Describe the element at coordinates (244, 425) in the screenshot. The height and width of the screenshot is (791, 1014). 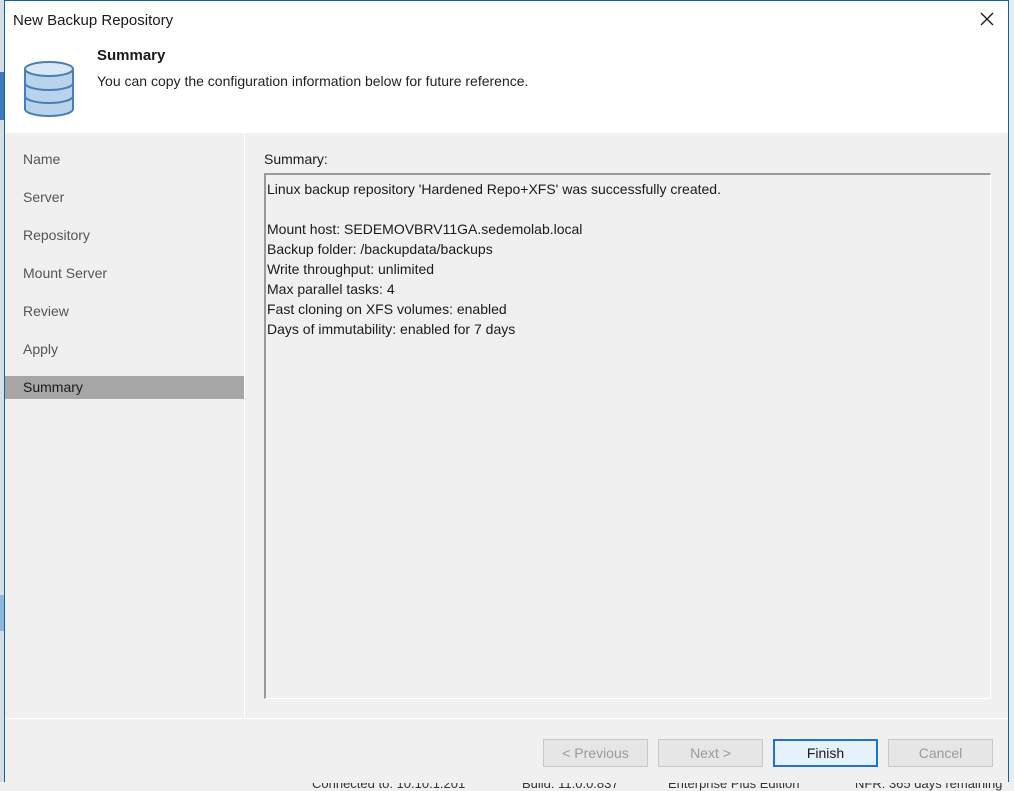
I see `nav-divider` at that location.